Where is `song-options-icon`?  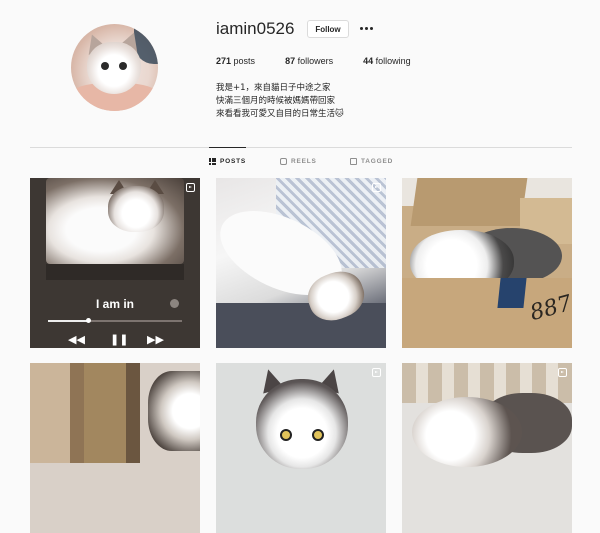
song-options-icon is located at coordinates (174, 303).